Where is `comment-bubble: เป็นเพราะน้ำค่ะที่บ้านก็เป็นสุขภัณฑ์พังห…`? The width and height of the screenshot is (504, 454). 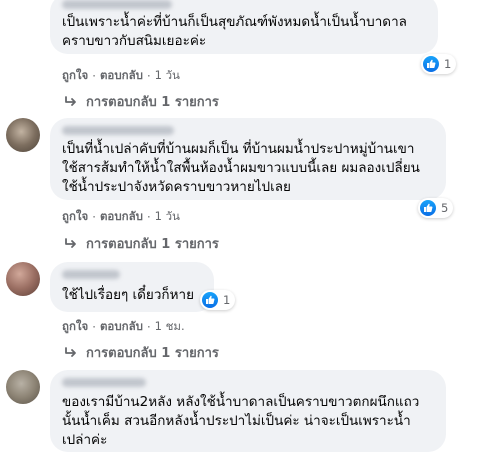
comment-bubble: เป็นเพราะน้ำค่ะที่บ้านก็เป็นสุขภัณฑ์พังห… is located at coordinates (244, 27).